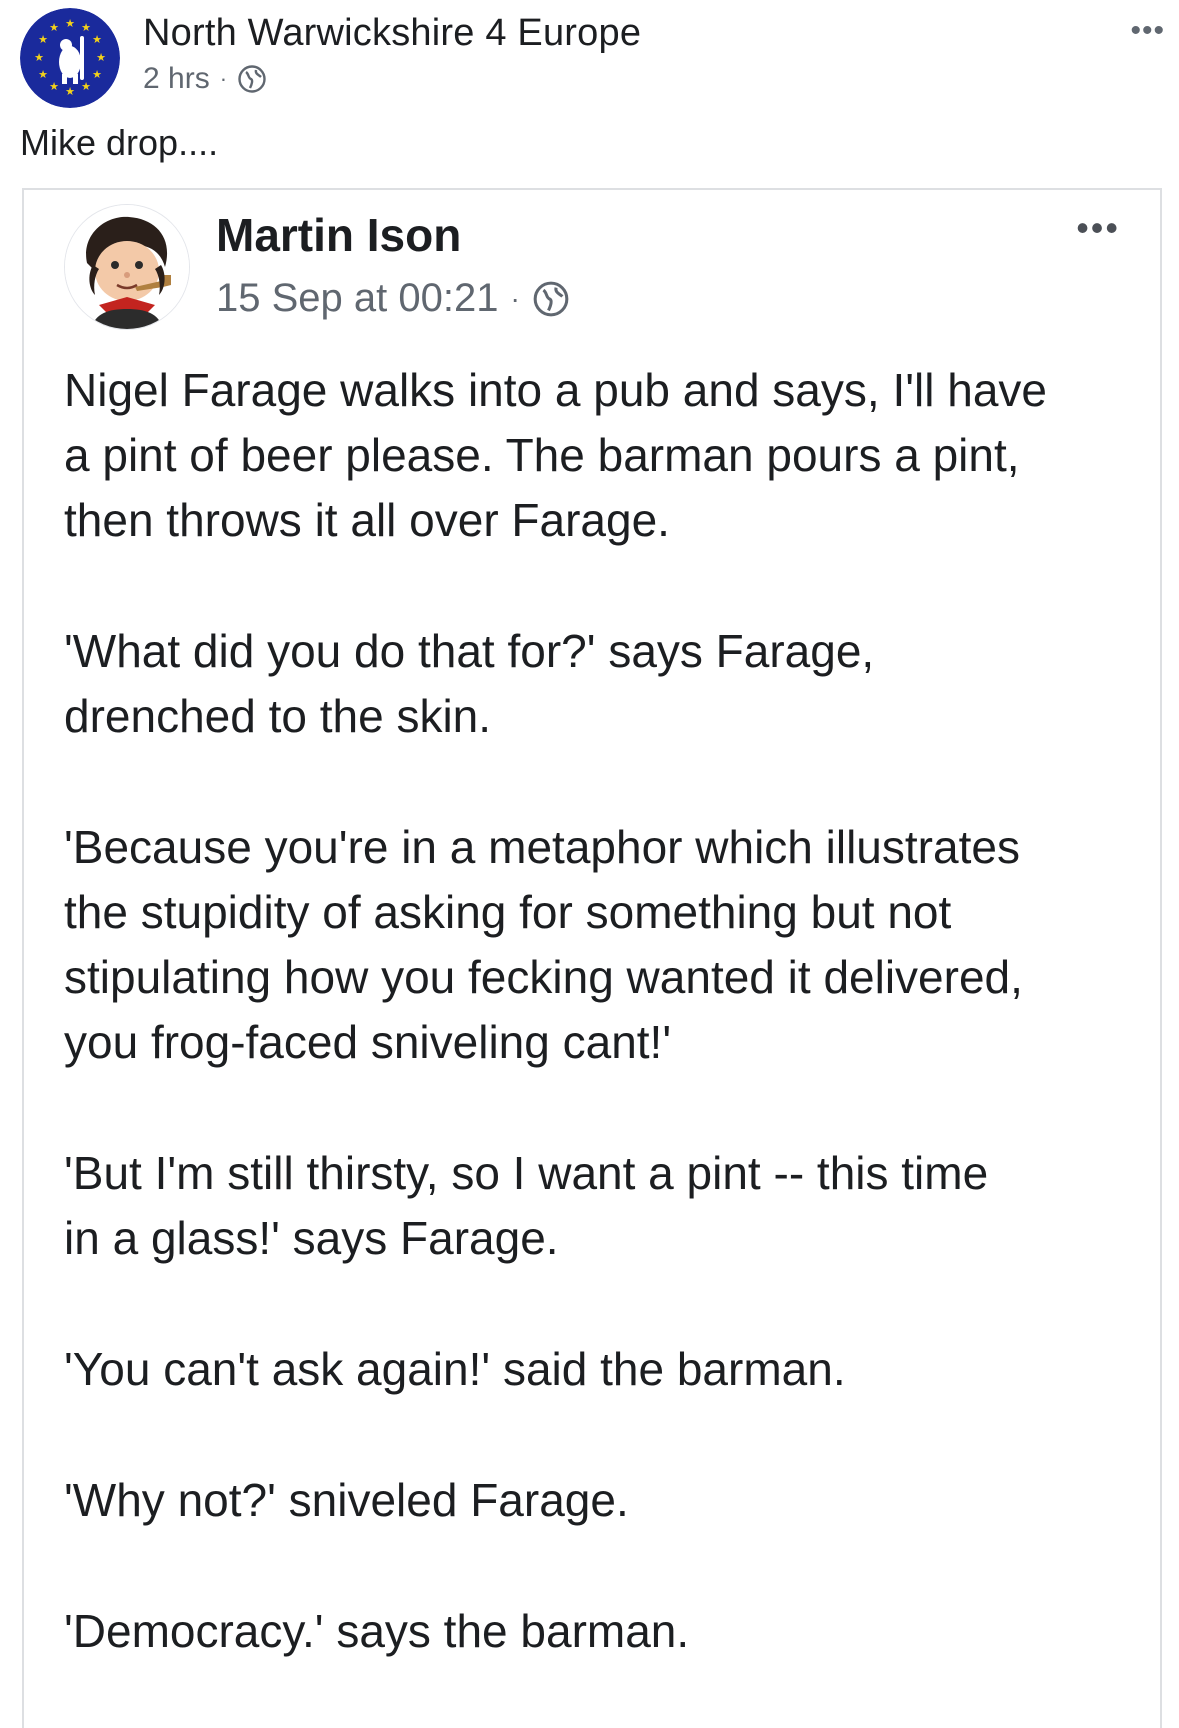 The image size is (1179, 1728). I want to click on author-avatar, so click(127, 267).